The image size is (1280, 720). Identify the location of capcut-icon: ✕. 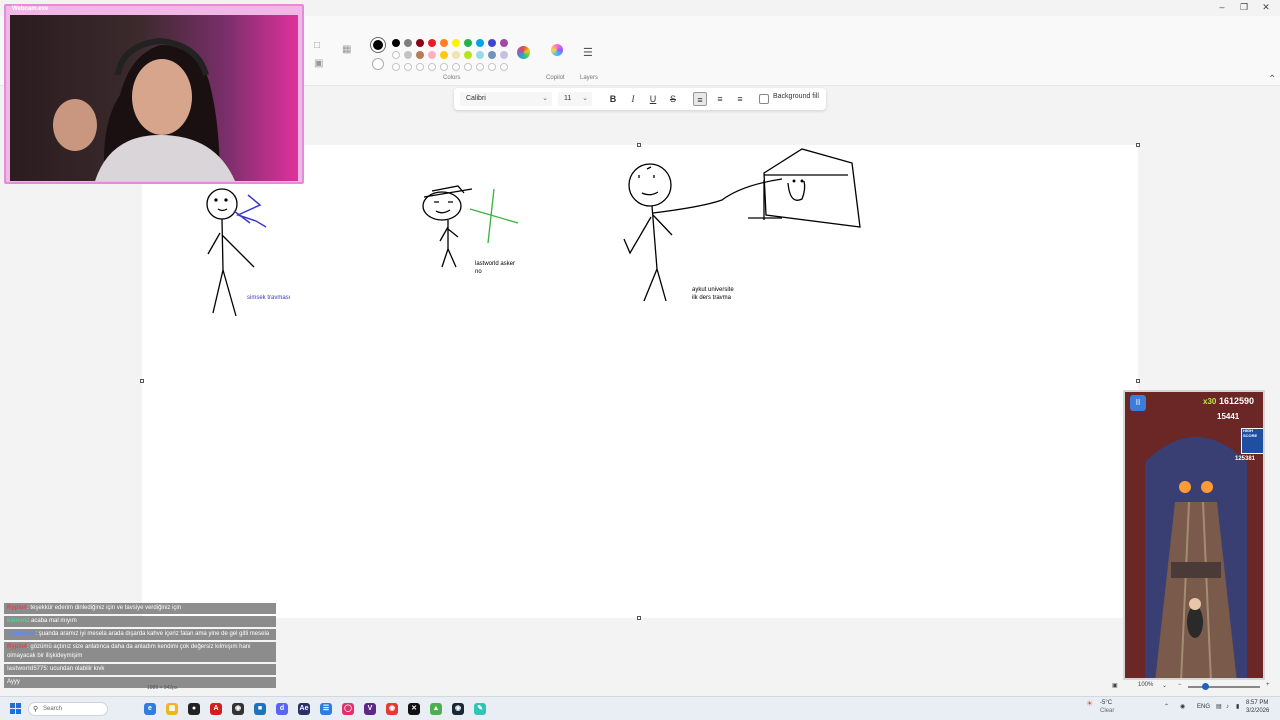
(414, 709).